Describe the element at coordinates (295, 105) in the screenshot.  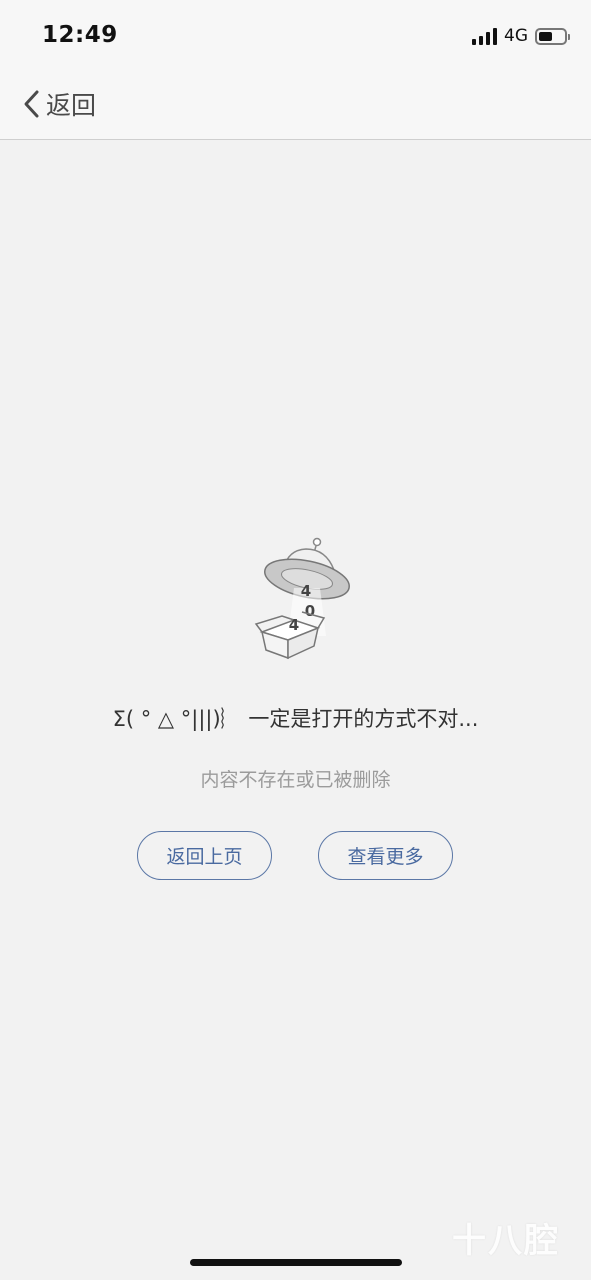
I see `nav-bar: 返回` at that location.